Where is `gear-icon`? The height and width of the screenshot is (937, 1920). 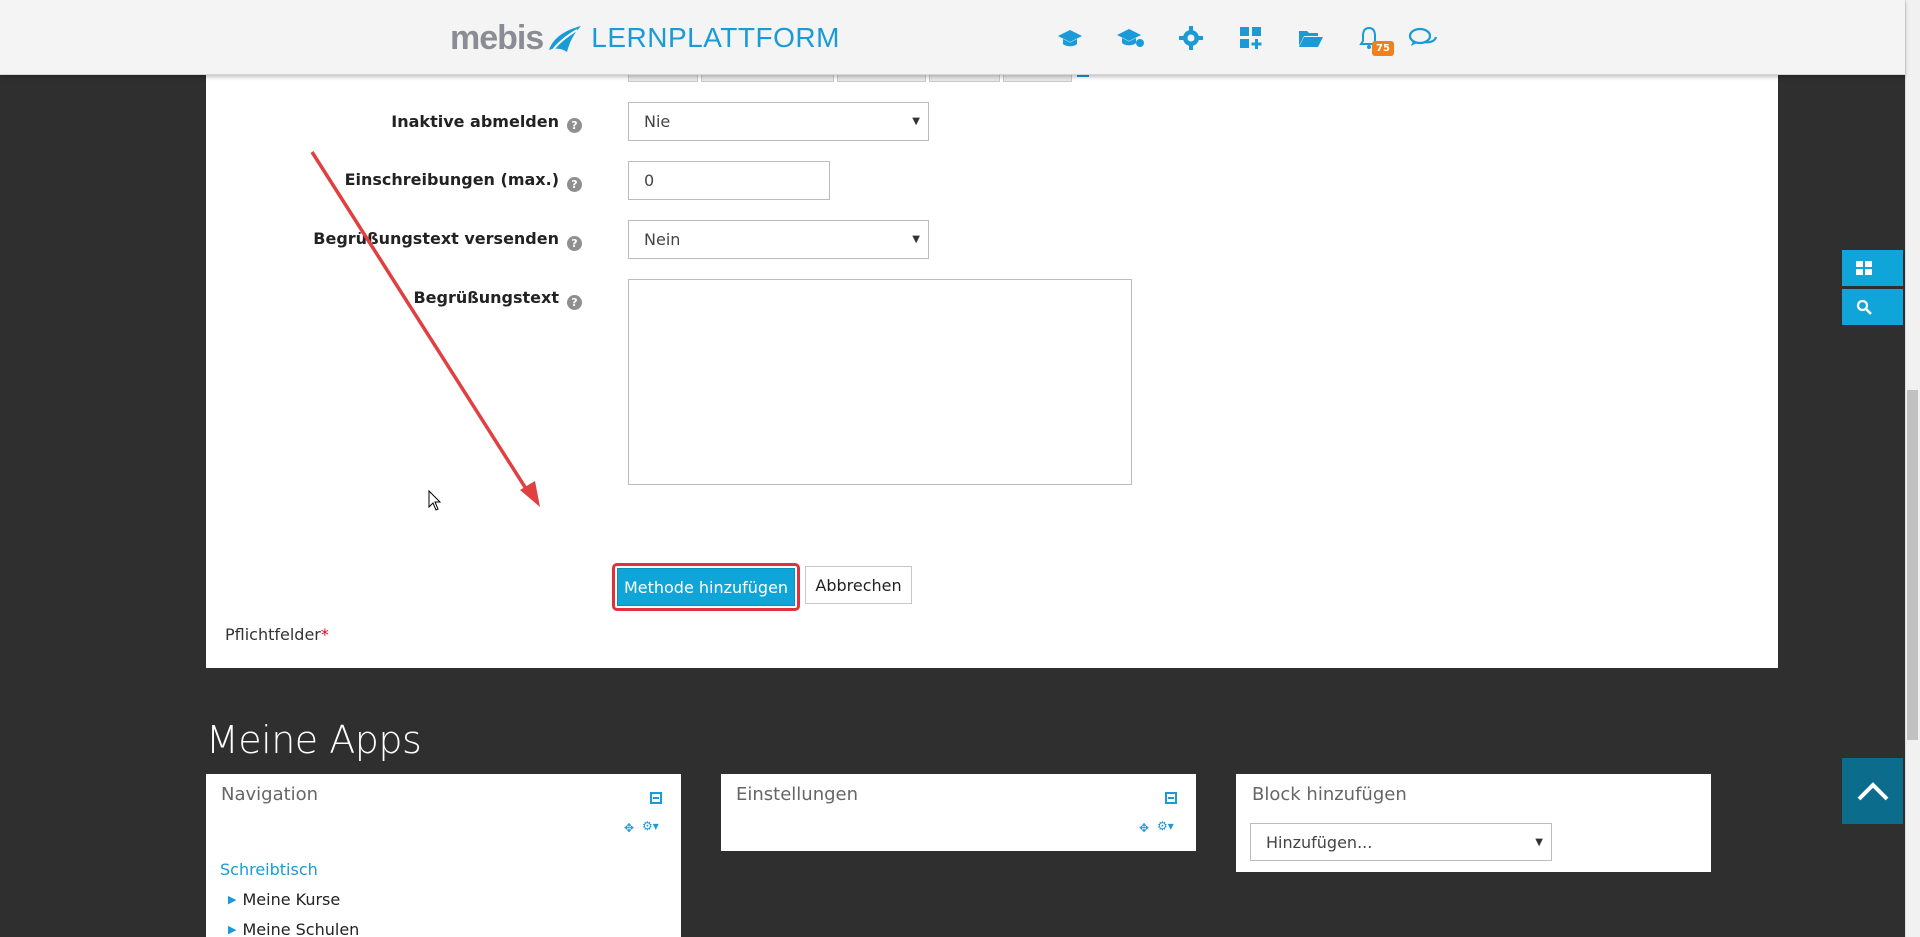
gear-icon is located at coordinates (1191, 38).